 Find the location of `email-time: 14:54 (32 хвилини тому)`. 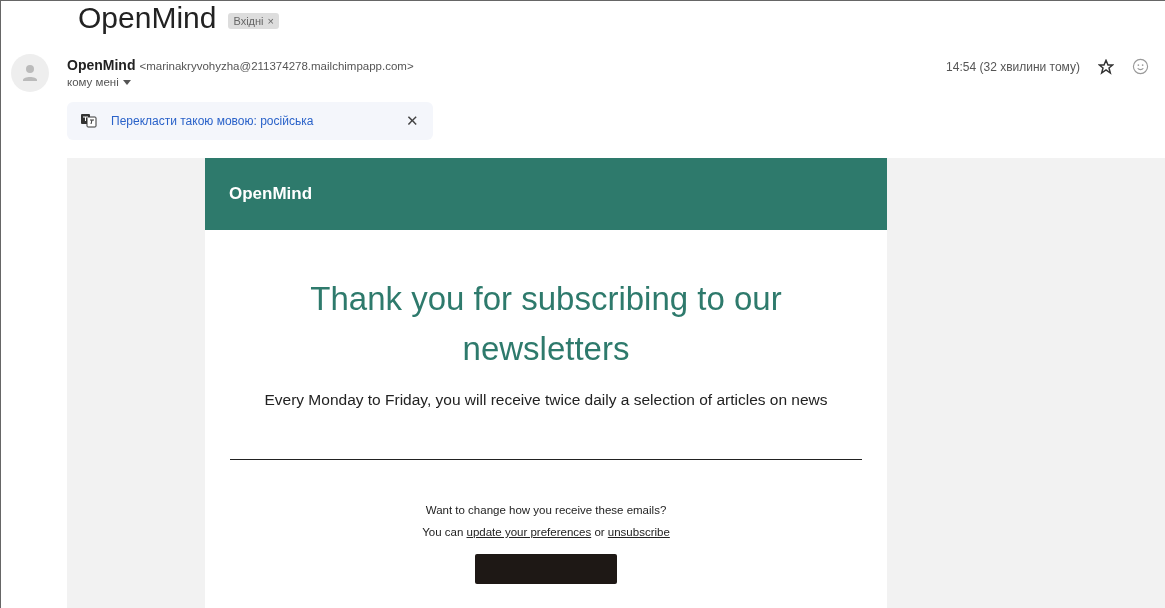

email-time: 14:54 (32 хвилини тому) is located at coordinates (1013, 66).